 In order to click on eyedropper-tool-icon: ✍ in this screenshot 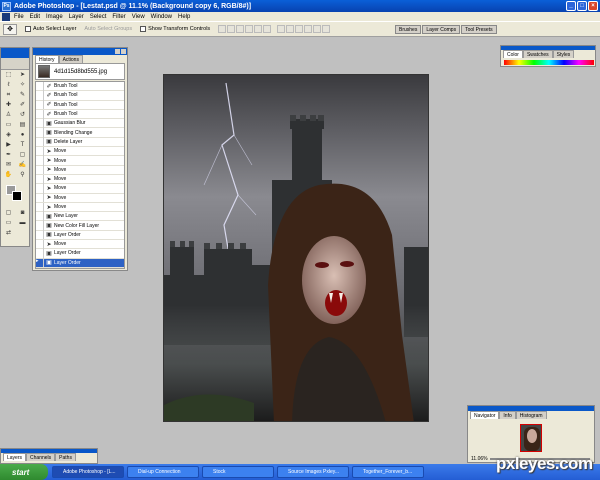, I will do `click(22, 165)`.